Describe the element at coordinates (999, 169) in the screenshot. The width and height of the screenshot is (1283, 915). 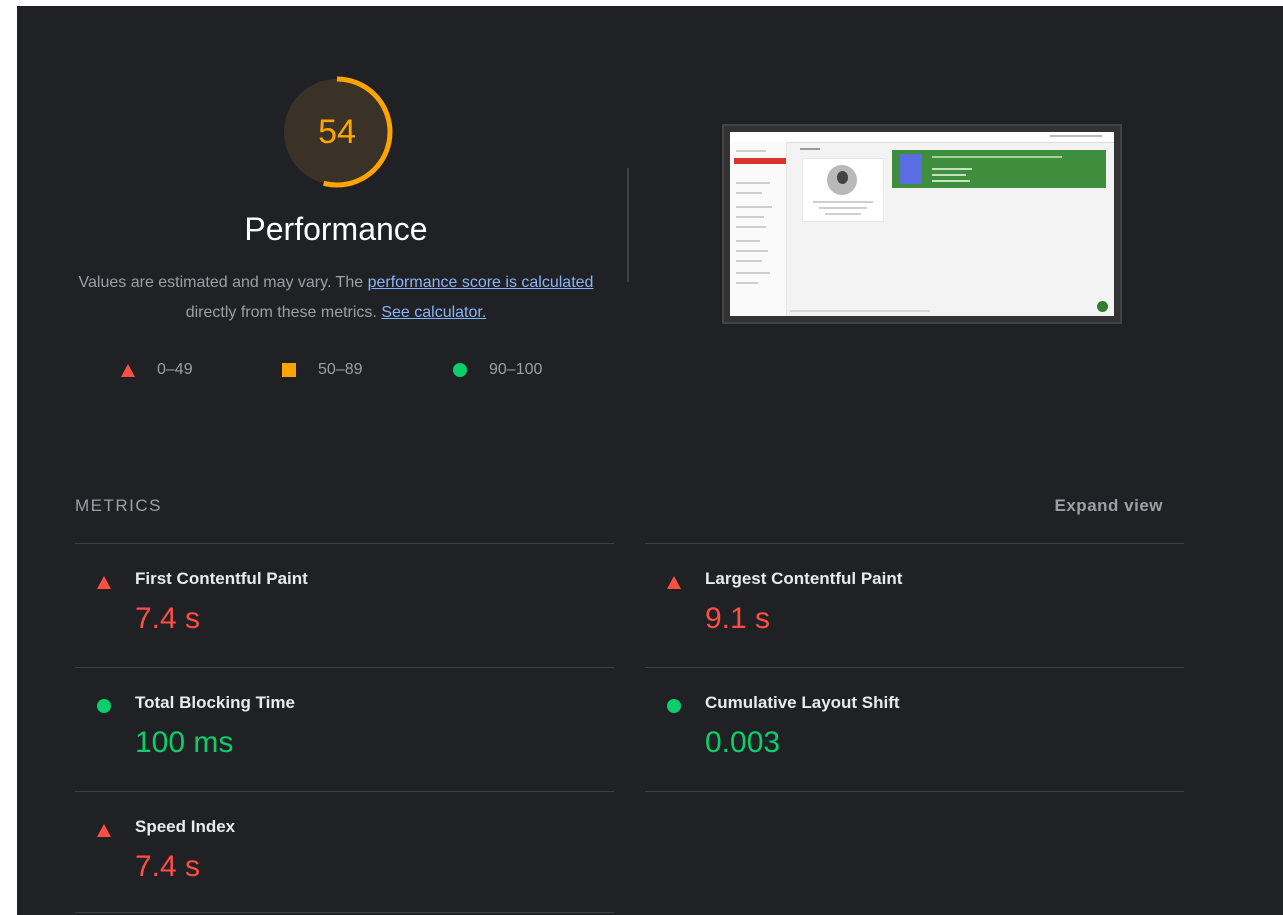
I see `thumb-green-banner` at that location.